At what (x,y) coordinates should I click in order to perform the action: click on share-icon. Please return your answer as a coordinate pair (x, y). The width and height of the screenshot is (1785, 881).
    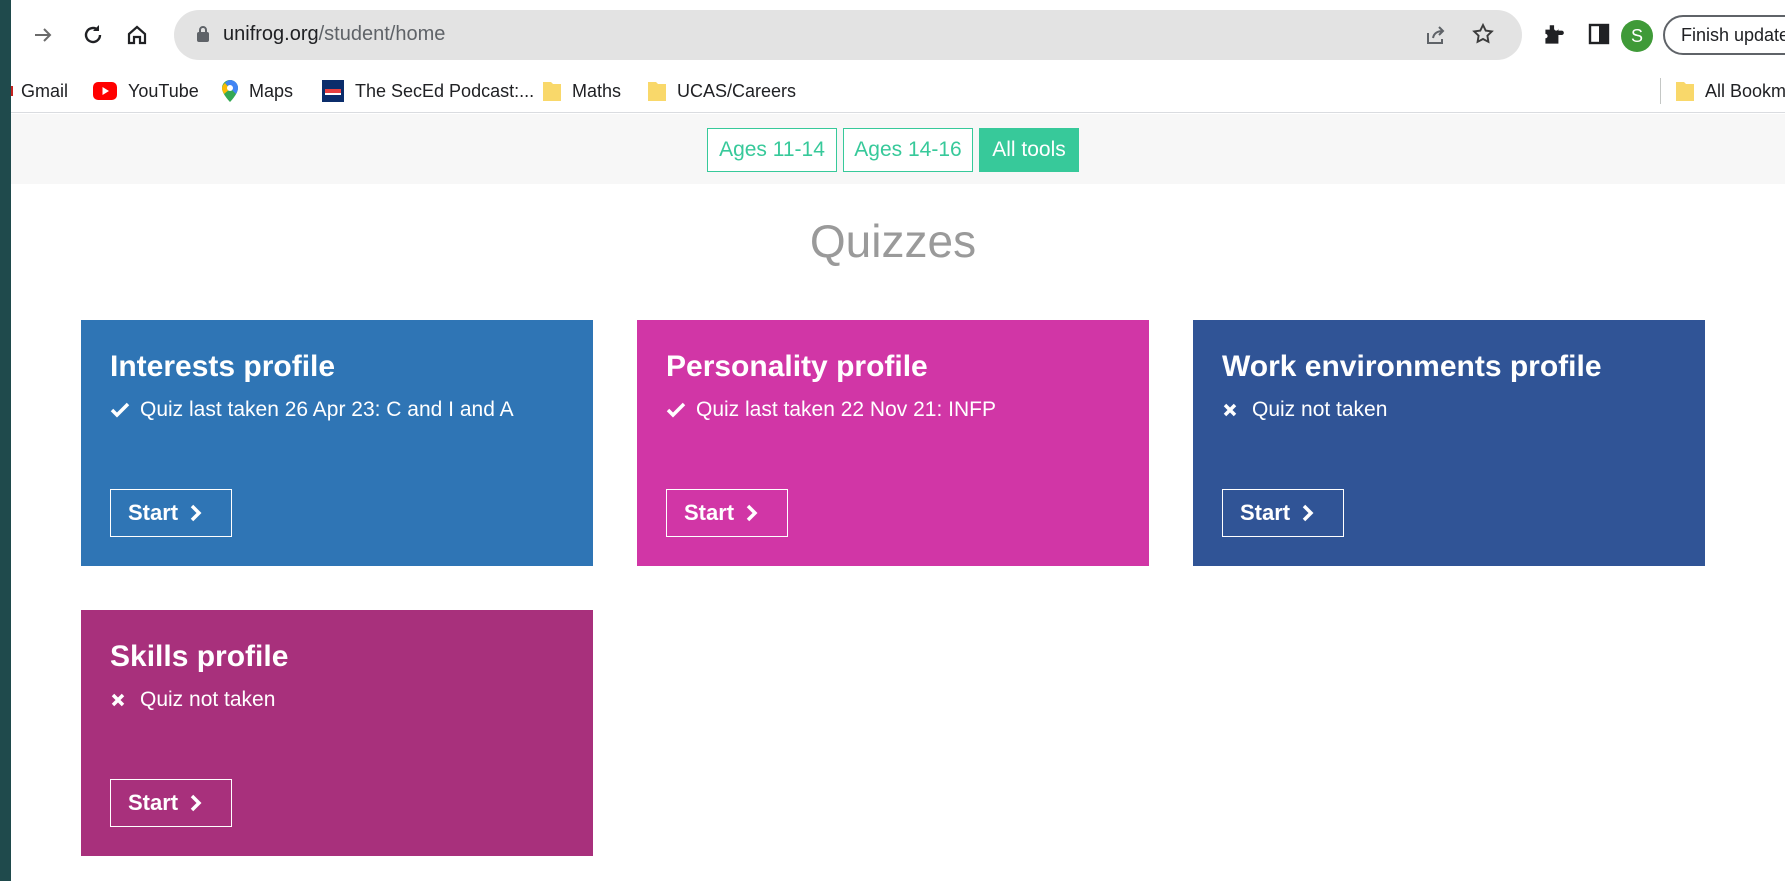
    Looking at the image, I should click on (1436, 37).